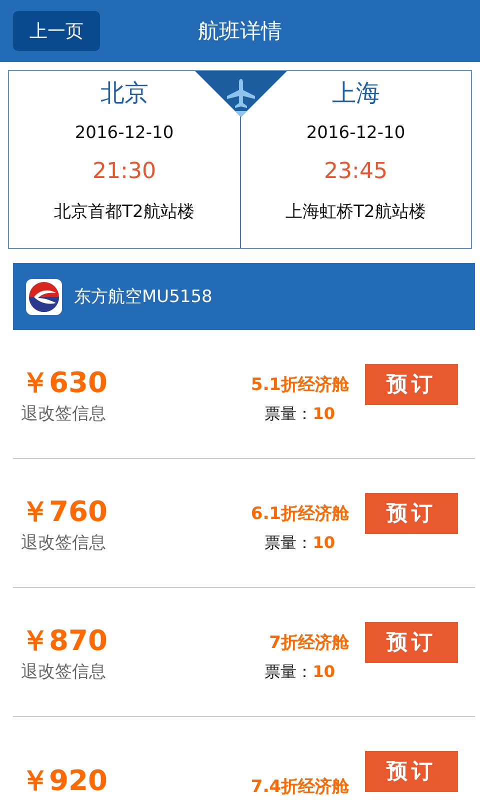 This screenshot has width=480, height=800. What do you see at coordinates (64, 640) in the screenshot?
I see `fare-price: ￥870` at bounding box center [64, 640].